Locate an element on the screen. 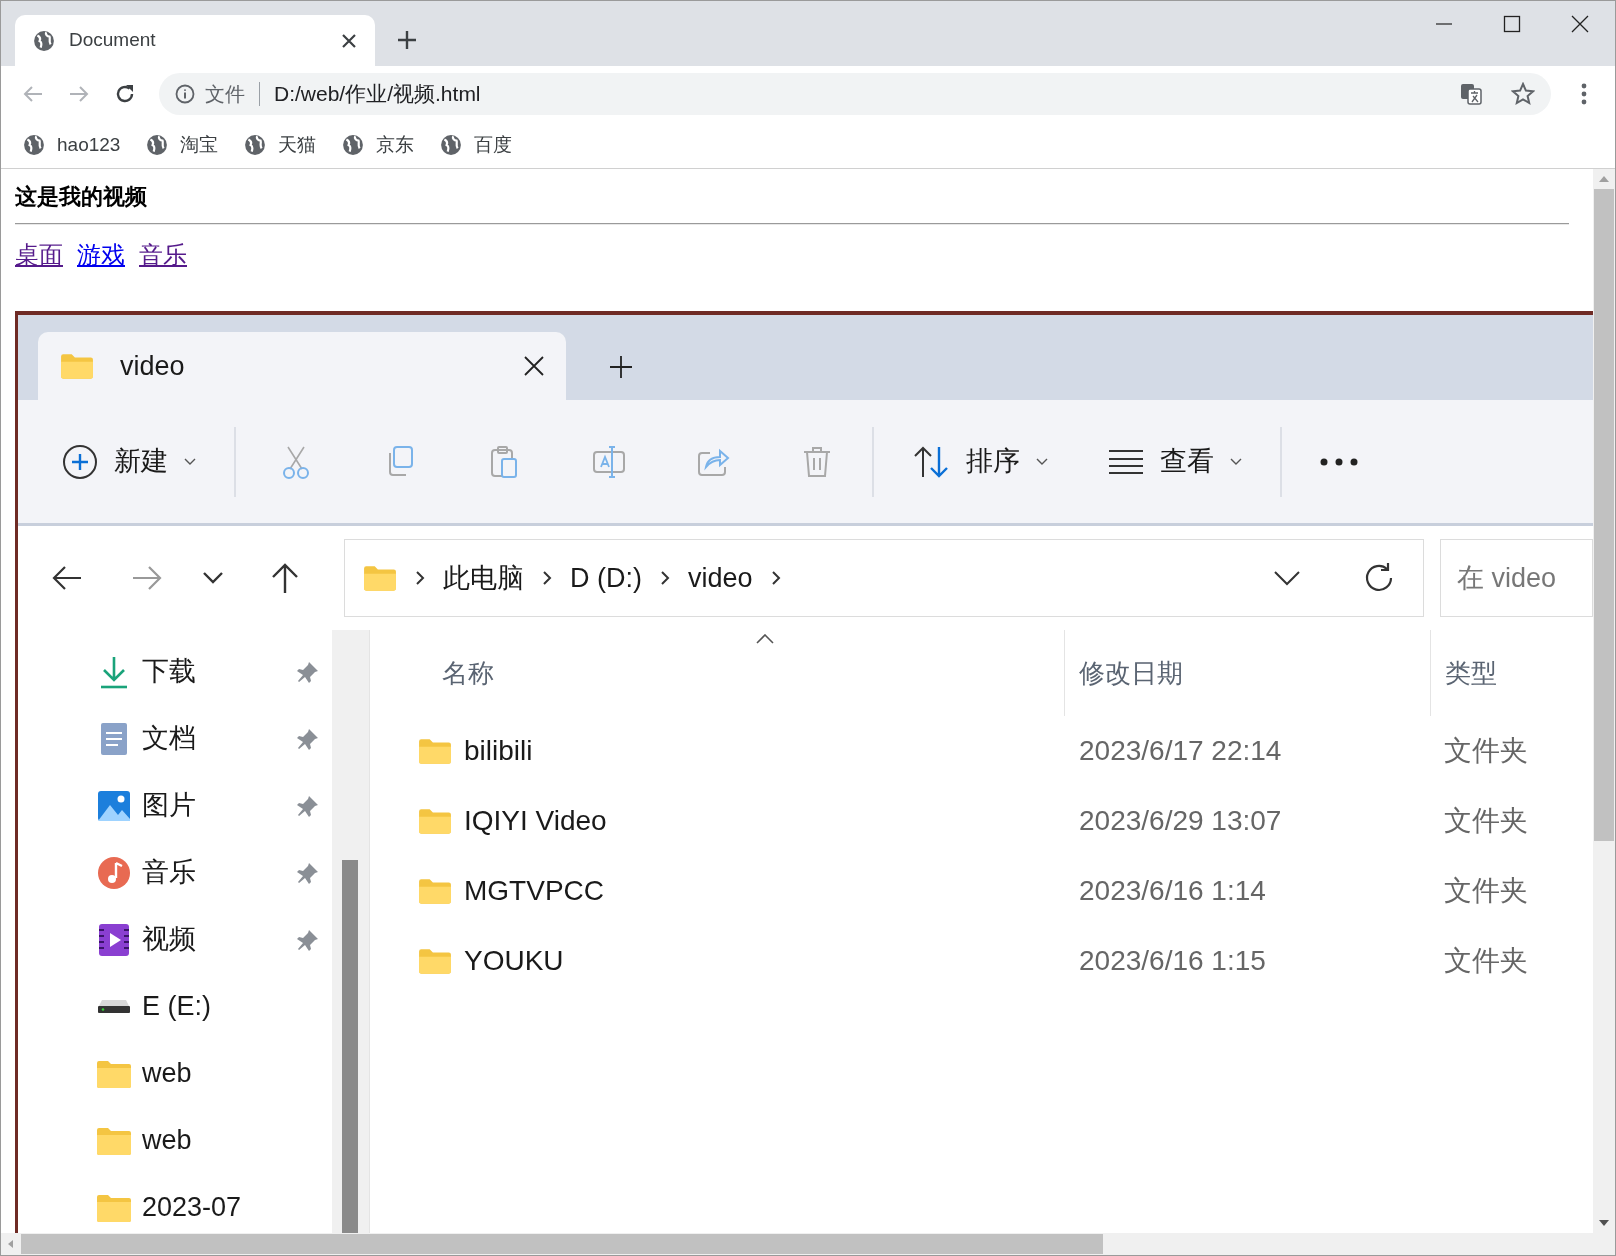 The image size is (1616, 1256). sort-icon is located at coordinates (931, 461).